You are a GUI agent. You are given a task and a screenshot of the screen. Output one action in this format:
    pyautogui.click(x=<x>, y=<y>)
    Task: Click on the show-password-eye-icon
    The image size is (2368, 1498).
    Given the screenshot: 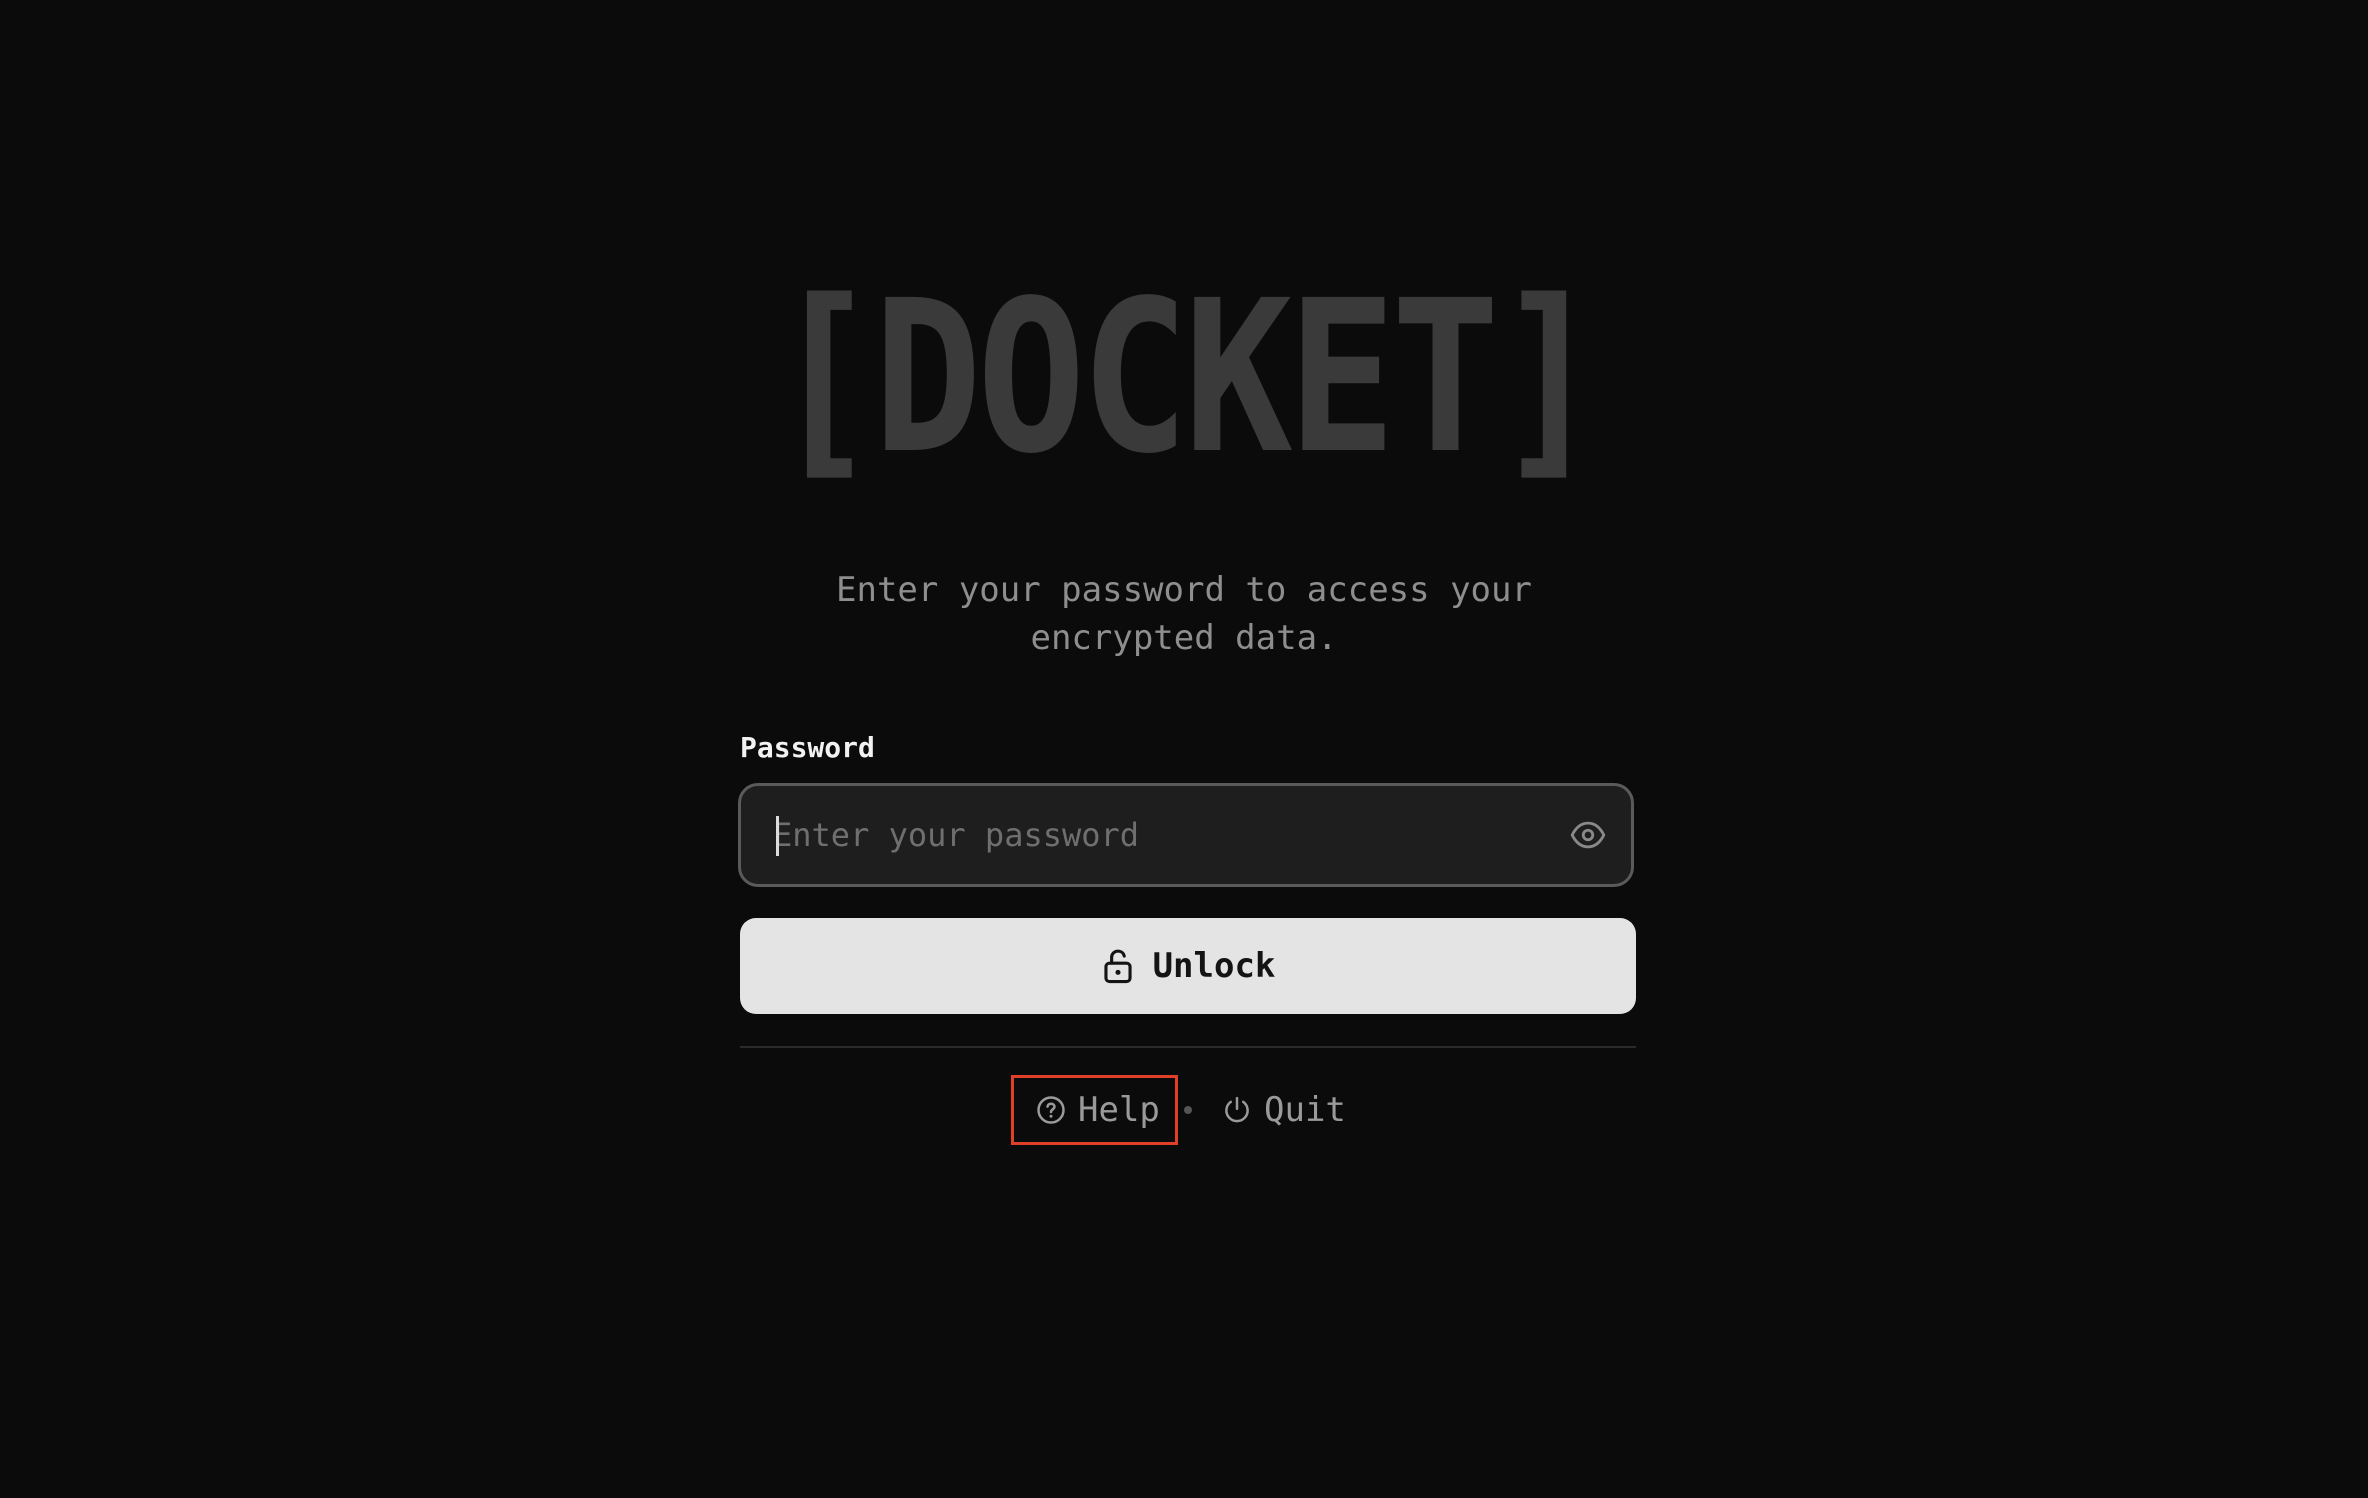 What is the action you would take?
    pyautogui.click(x=1588, y=835)
    